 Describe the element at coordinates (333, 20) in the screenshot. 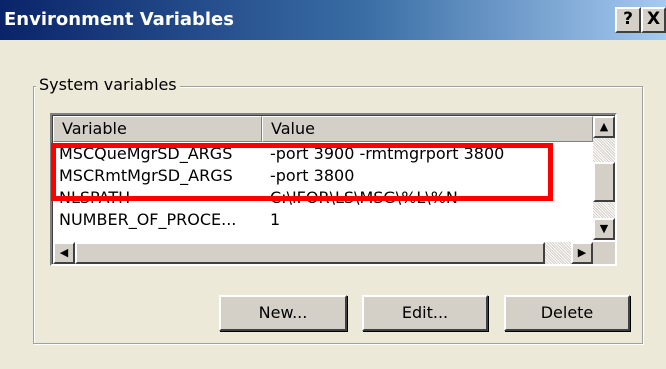

I see `title-bar: Environment Variables ? X` at that location.